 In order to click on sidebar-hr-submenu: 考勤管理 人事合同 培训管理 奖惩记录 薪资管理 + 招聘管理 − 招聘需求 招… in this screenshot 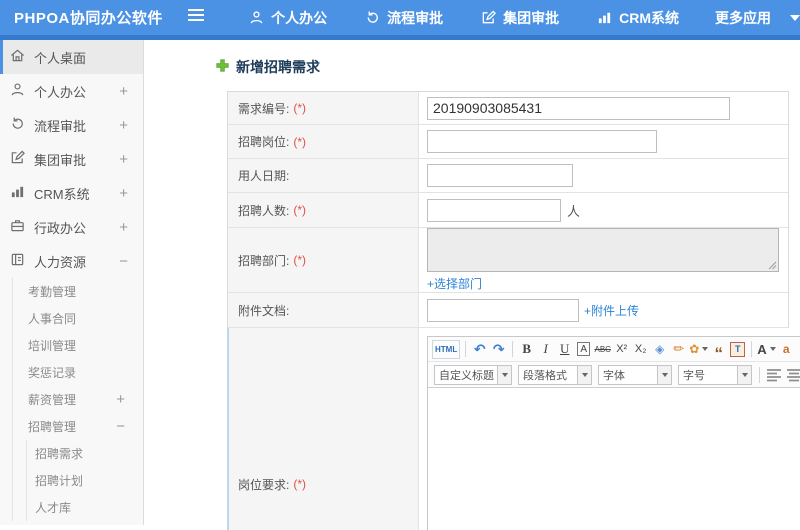, I will do `click(77, 399)`.